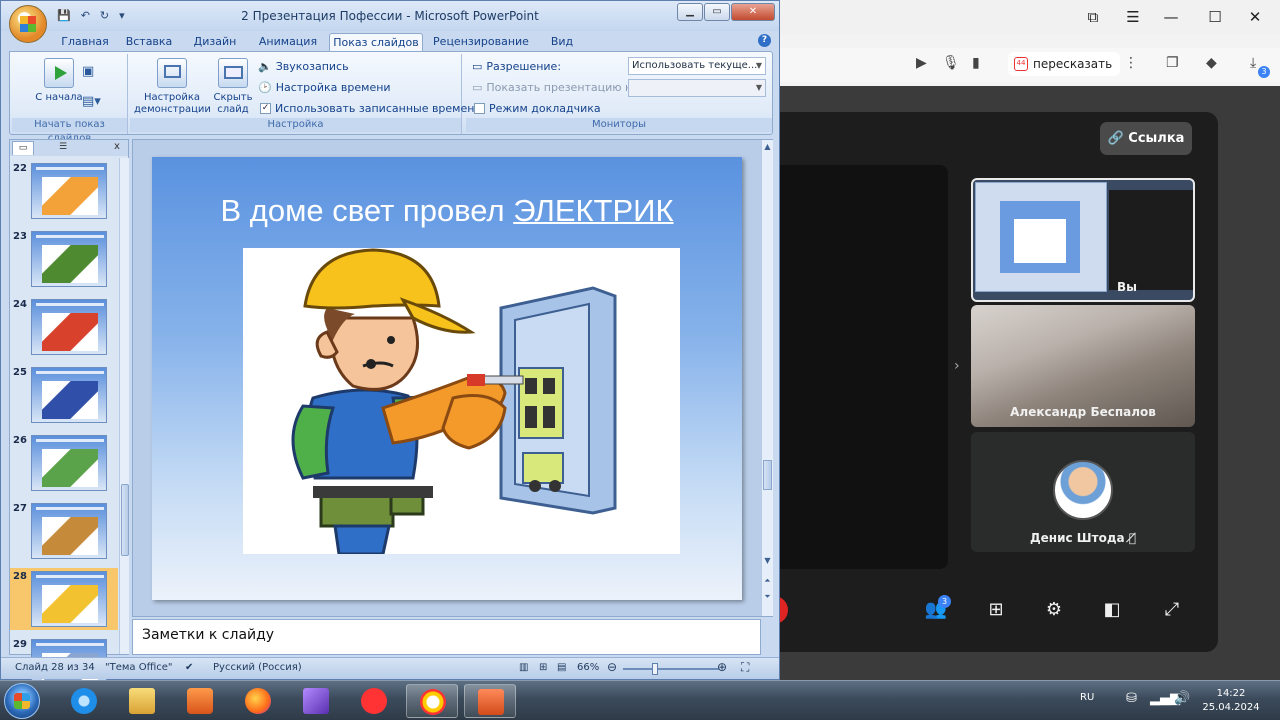  What do you see at coordinates (64, 327) in the screenshot?
I see `slide-thumbnail: 24` at bounding box center [64, 327].